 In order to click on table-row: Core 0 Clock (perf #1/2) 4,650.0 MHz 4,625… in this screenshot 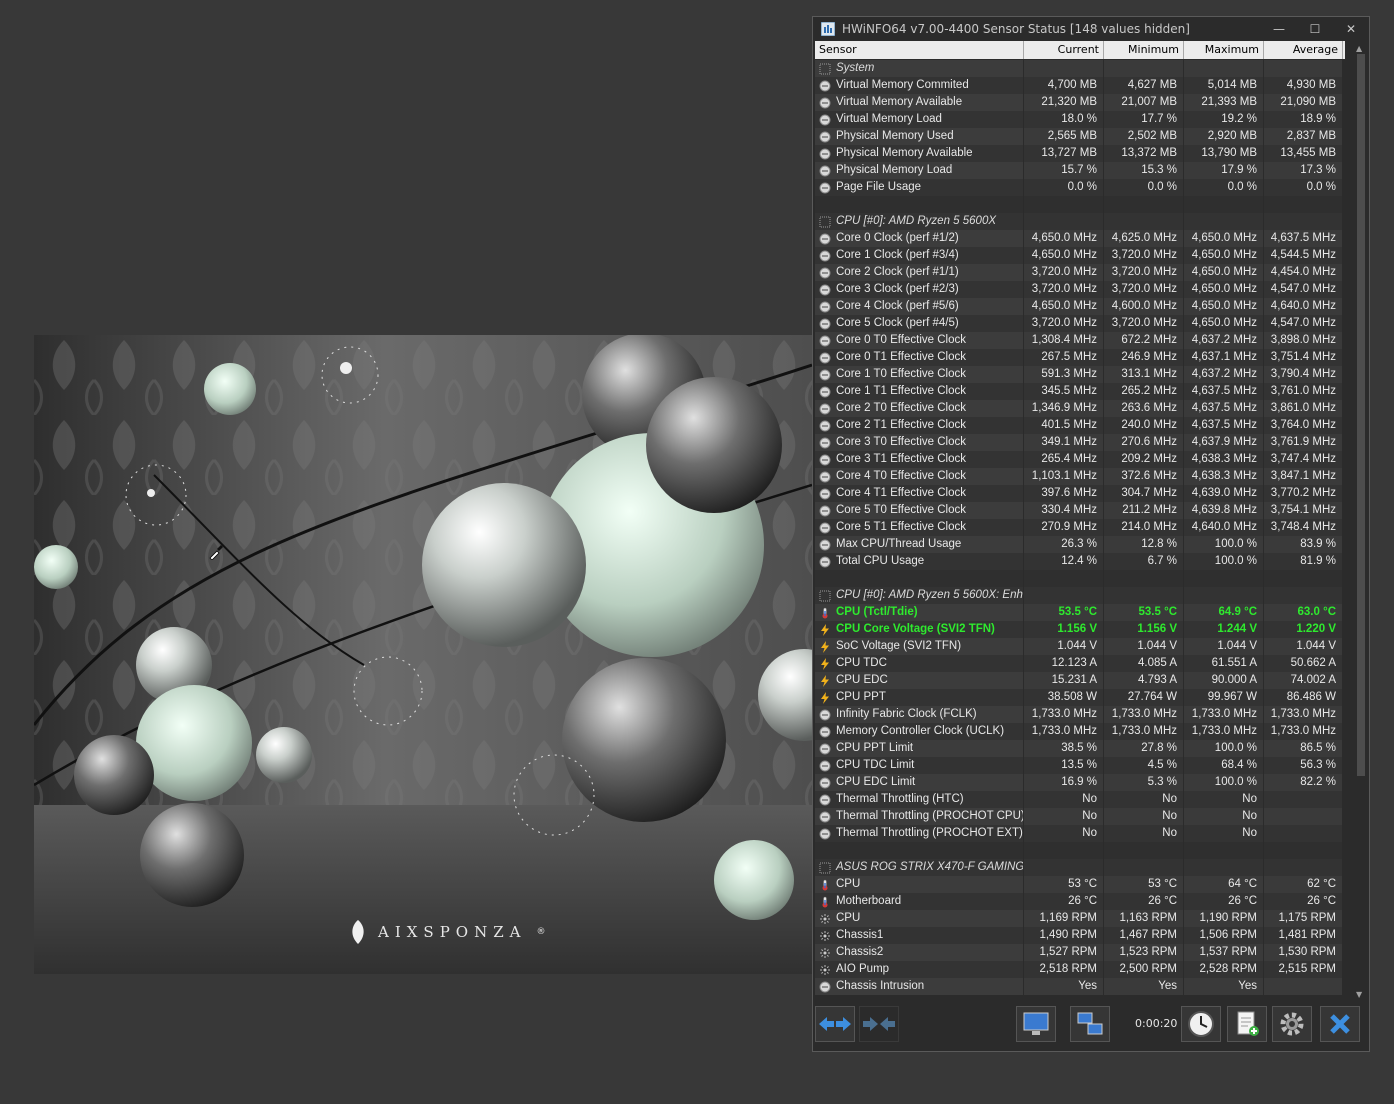, I will do `click(1080, 238)`.